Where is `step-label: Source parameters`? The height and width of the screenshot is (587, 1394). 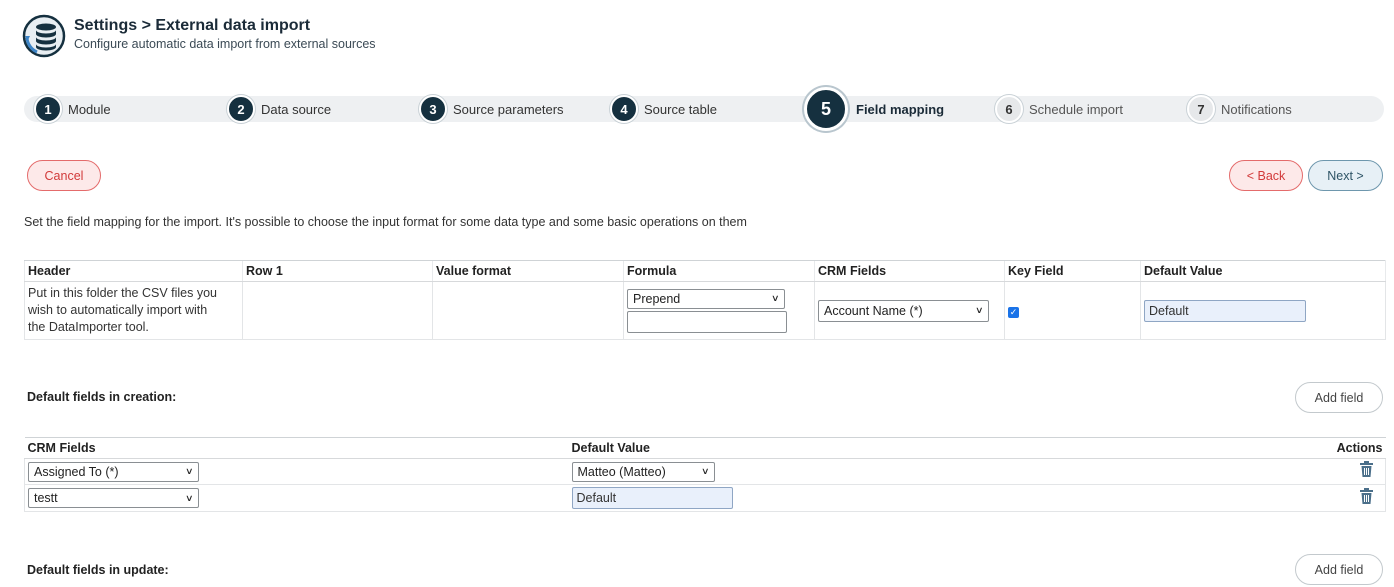
step-label: Source parameters is located at coordinates (508, 109).